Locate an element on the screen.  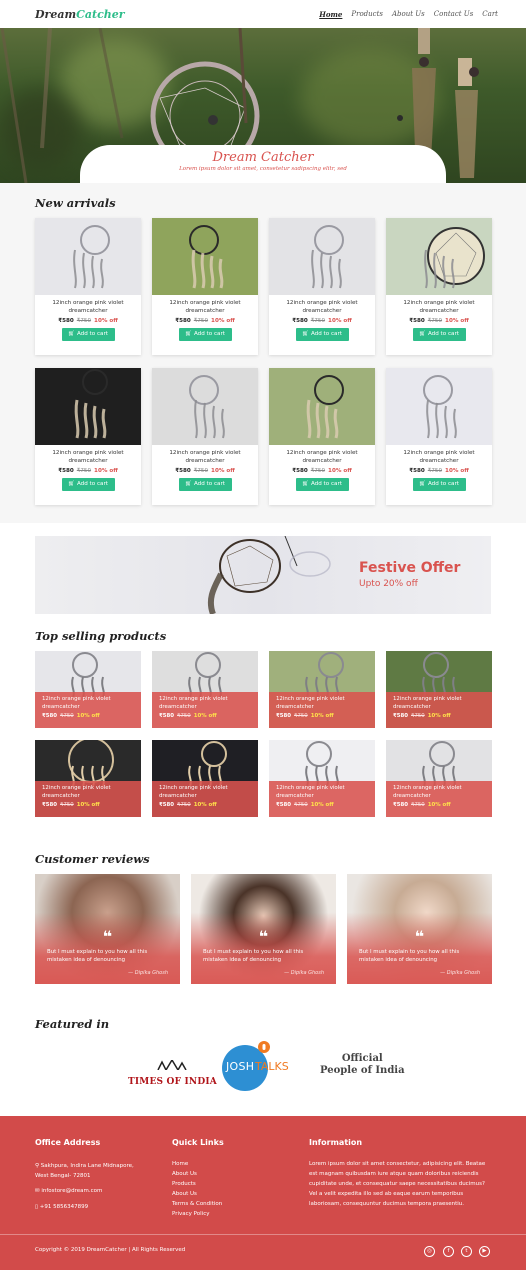
nav-products: Products is located at coordinates (367, 14).